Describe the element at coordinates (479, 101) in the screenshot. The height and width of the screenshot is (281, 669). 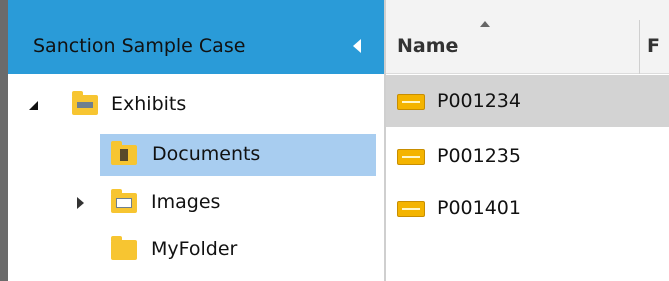
I see `list-item-label: P001234` at that location.